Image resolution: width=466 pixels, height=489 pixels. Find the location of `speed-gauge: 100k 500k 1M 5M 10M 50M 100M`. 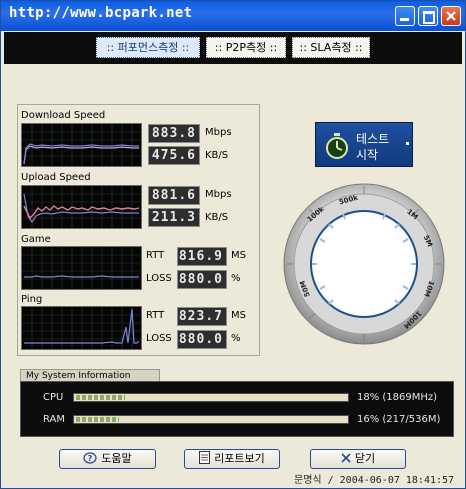

speed-gauge: 100k 500k 1M 5M 10M 50M 100M is located at coordinates (364, 264).